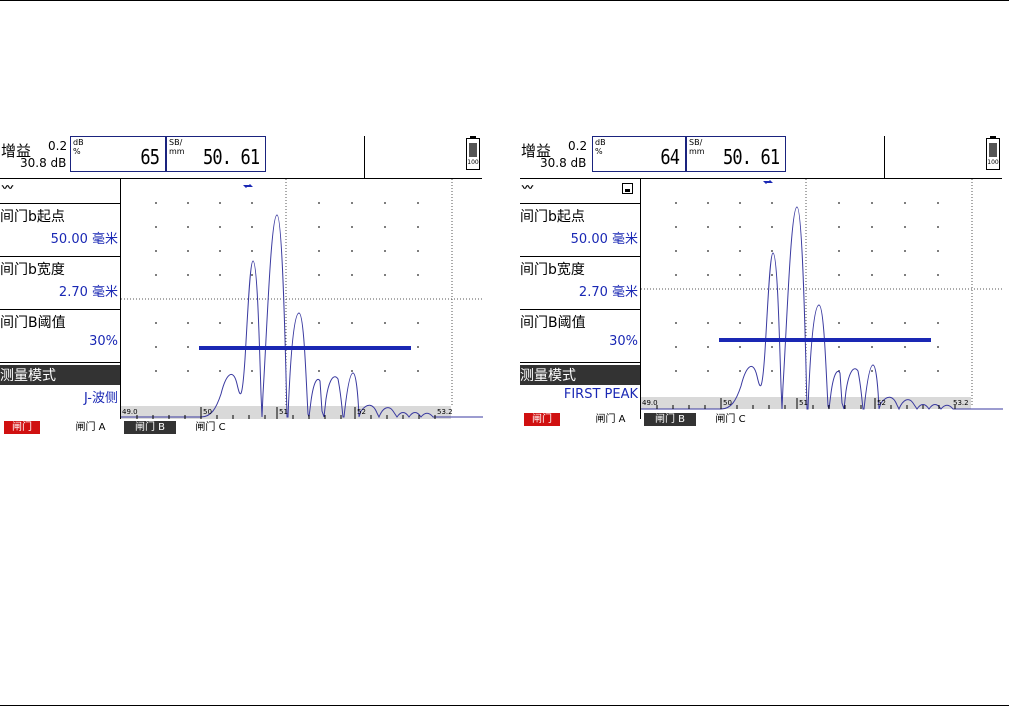  Describe the element at coordinates (100, 398) in the screenshot. I see `param-value: J-波侧` at that location.